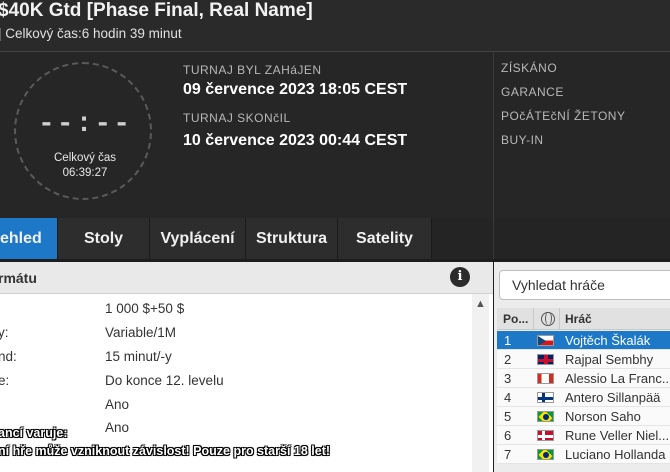 This screenshot has height=472, width=670. What do you see at coordinates (584, 285) in the screenshot?
I see `player-search-input: Vyhledat hráče` at bounding box center [584, 285].